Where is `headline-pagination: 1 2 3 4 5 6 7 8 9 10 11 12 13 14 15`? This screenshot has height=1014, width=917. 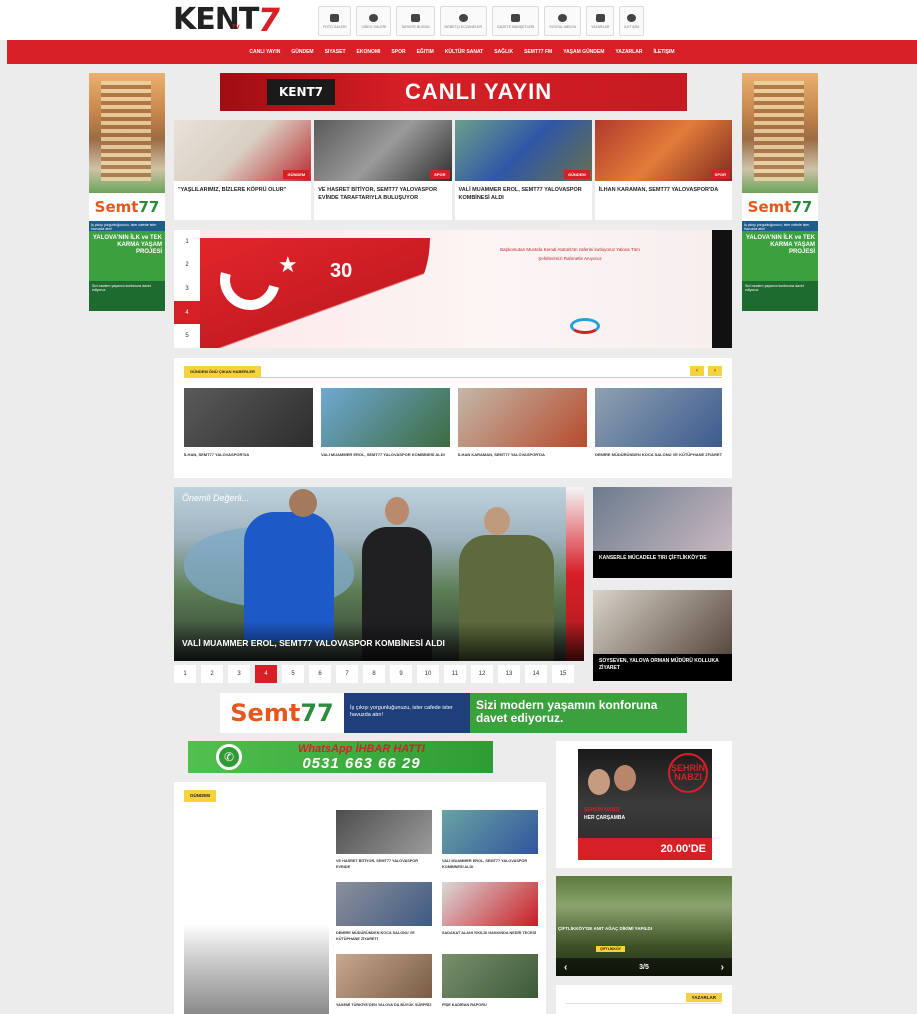
headline-pagination: 1 2 3 4 5 6 7 8 9 10 11 12 13 14 15 is located at coordinates (379, 675).